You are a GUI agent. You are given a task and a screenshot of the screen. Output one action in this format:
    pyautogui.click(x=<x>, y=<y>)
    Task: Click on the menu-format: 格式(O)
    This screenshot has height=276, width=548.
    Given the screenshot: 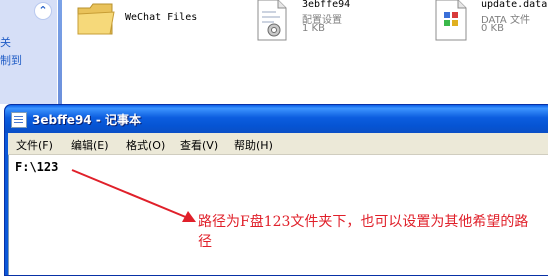 What is the action you would take?
    pyautogui.click(x=145, y=145)
    